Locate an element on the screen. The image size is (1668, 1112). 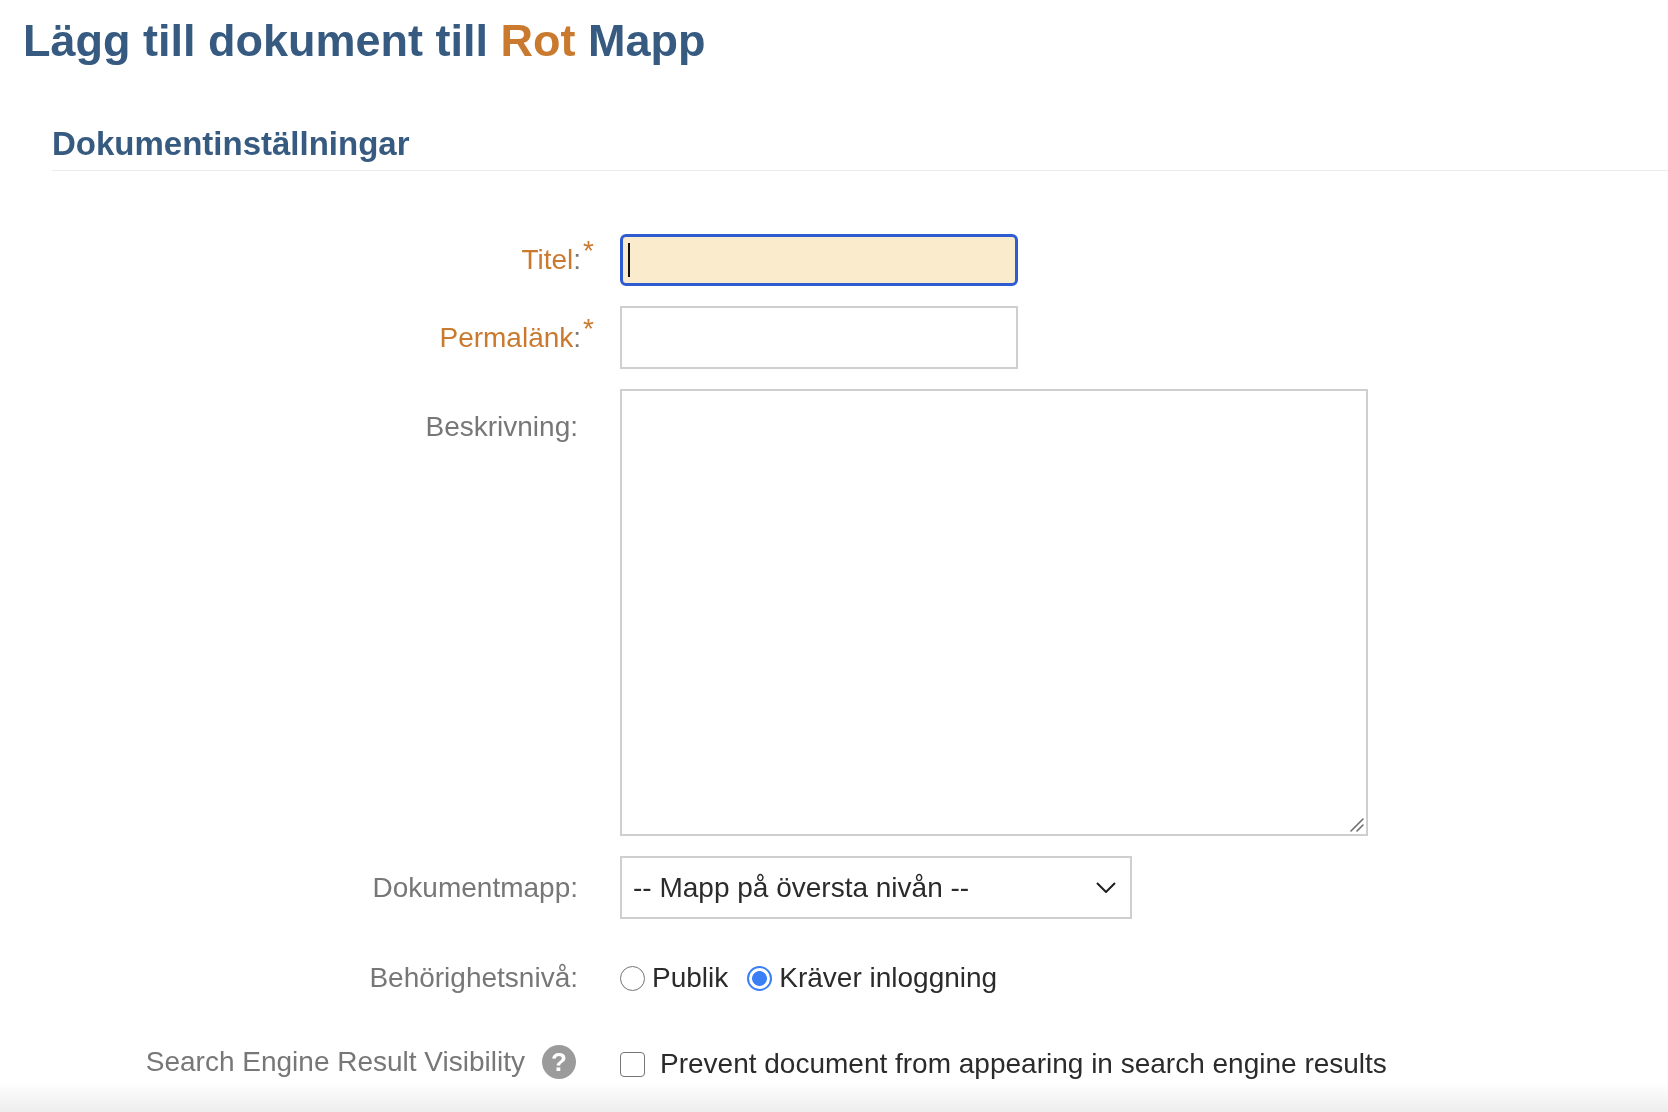
text-cursor-icon is located at coordinates (629, 260).